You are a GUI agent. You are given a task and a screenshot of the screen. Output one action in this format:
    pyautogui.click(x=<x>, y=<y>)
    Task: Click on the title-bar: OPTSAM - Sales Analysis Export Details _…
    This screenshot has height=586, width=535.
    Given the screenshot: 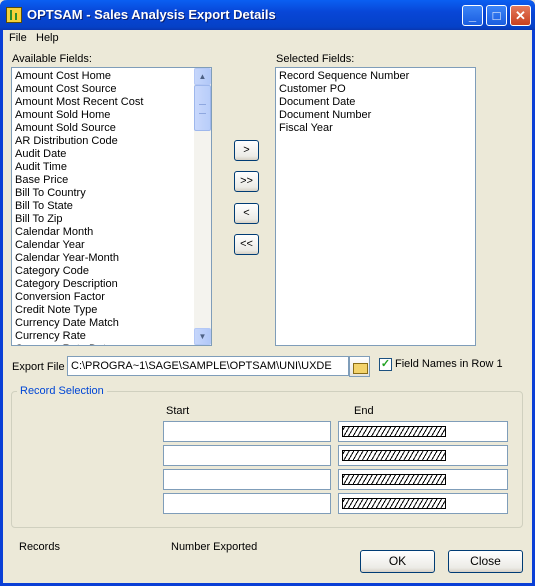 What is the action you would take?
    pyautogui.click(x=267, y=15)
    